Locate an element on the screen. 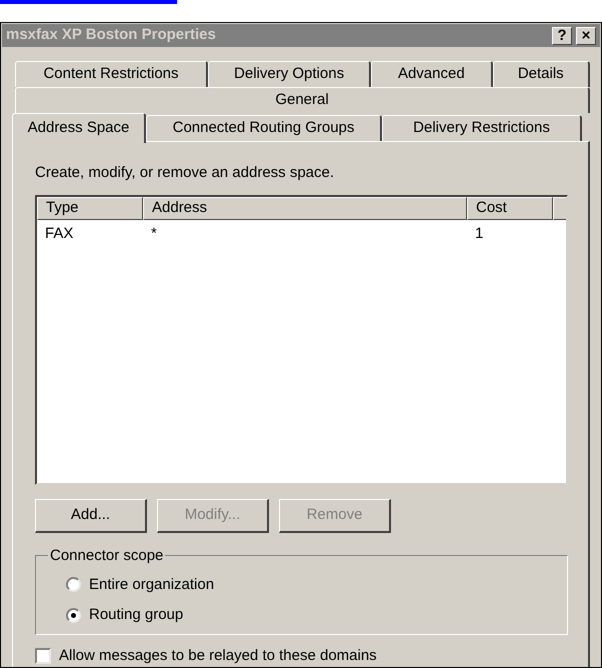  radio-label: Routing group is located at coordinates (136, 615).